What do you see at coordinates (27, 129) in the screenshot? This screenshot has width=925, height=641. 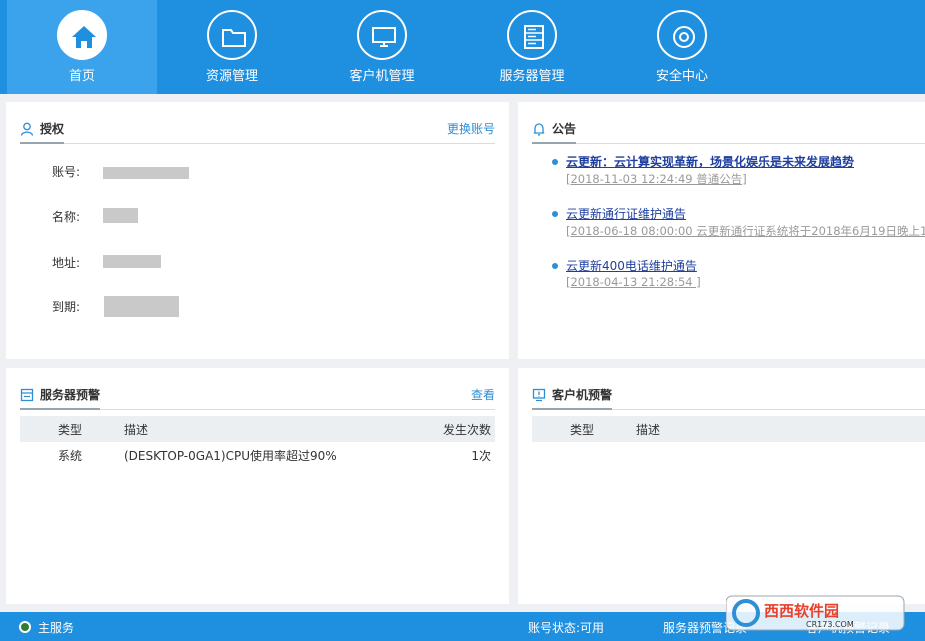 I see `user-icon` at bounding box center [27, 129].